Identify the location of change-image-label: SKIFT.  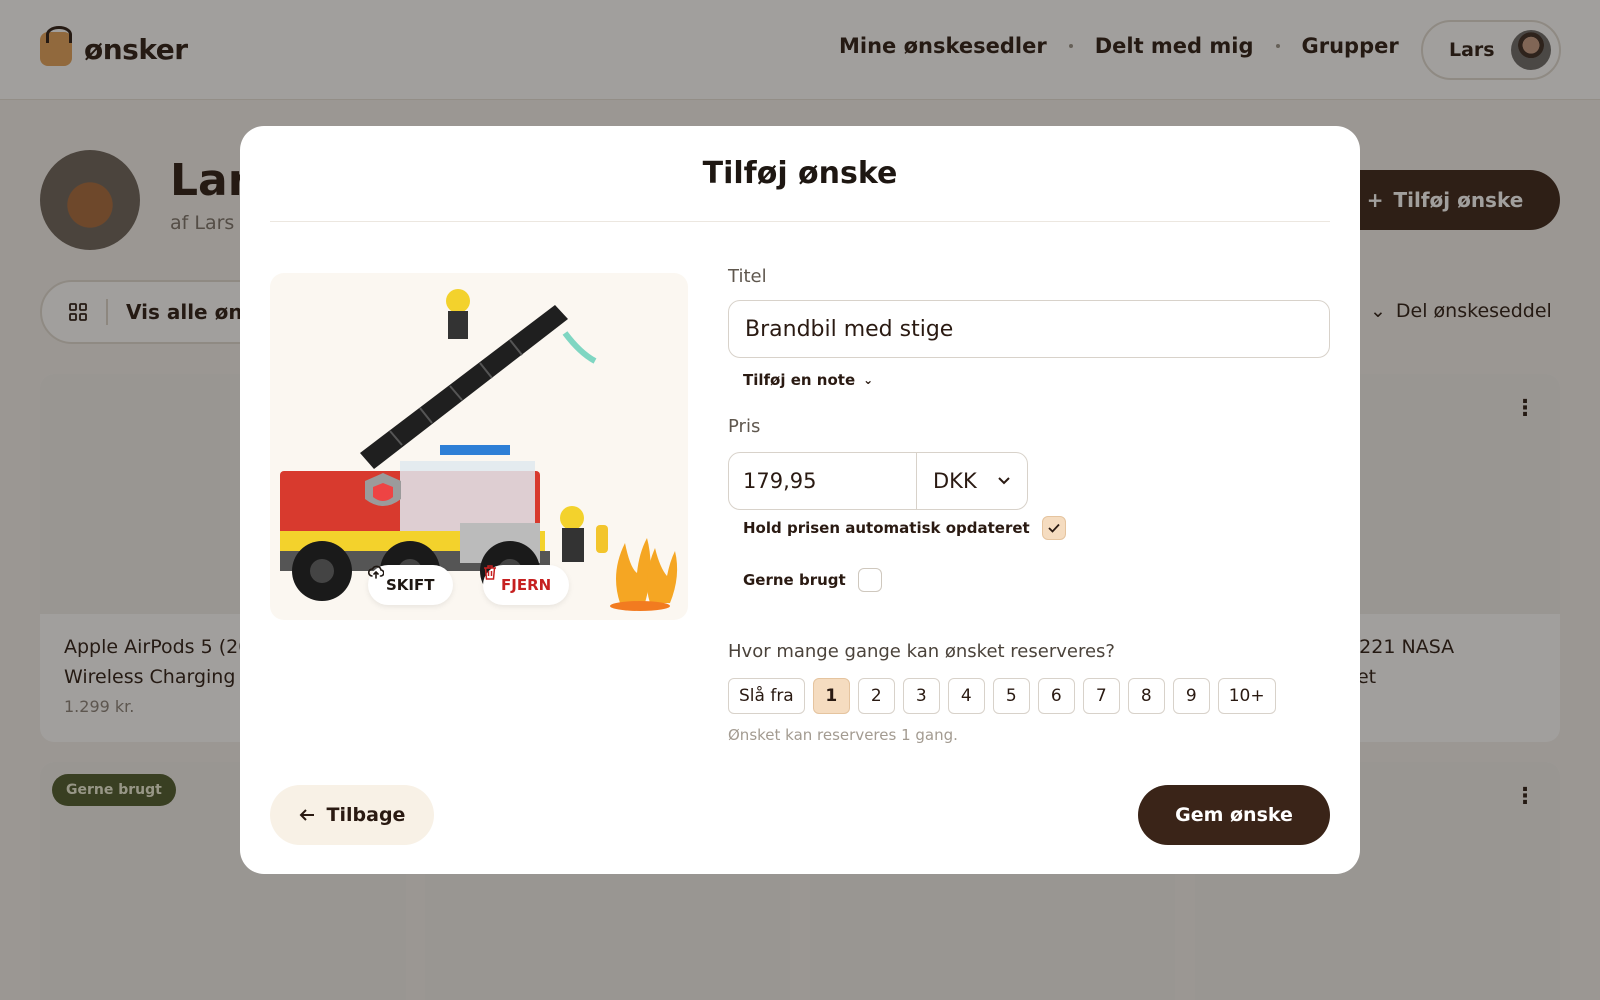
(410, 585).